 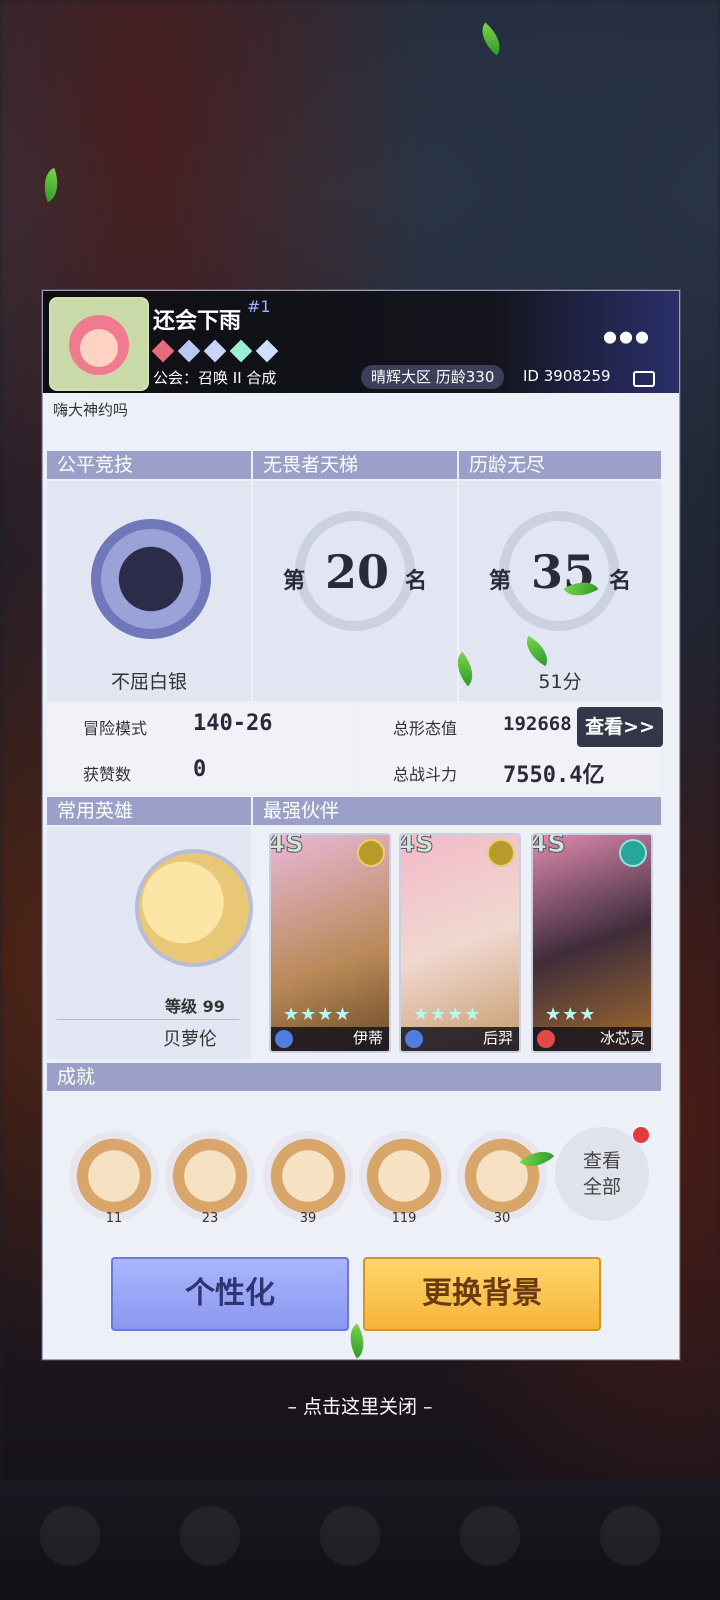 What do you see at coordinates (537, 724) in the screenshot?
I see `total-form-value: 192668` at bounding box center [537, 724].